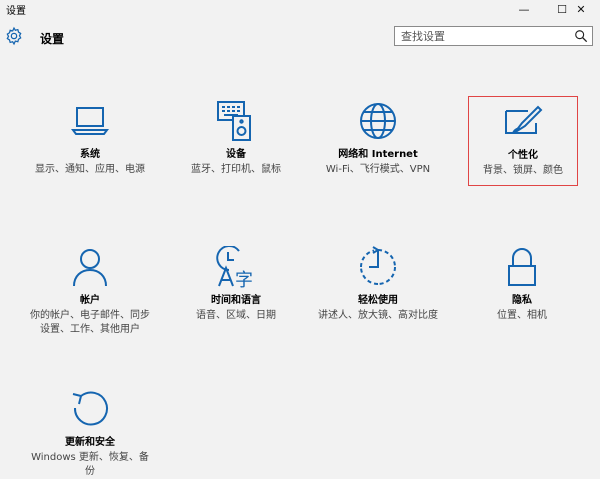  I want to click on page-title: 设置, so click(52, 39).